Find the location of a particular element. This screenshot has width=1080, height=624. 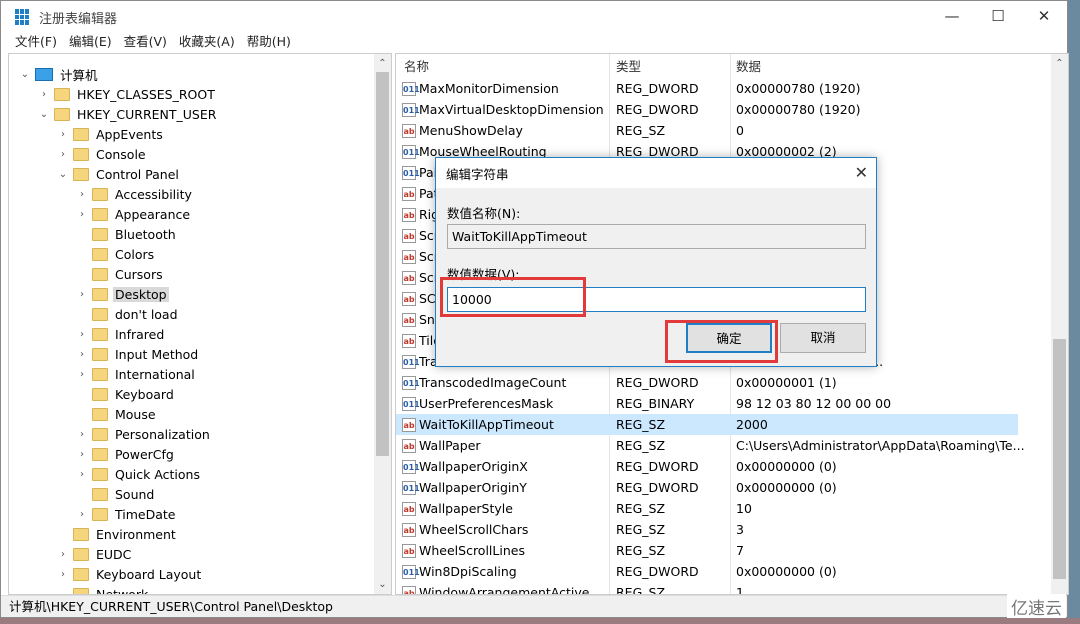

menu-edit: 编辑(E) is located at coordinates (90, 43).